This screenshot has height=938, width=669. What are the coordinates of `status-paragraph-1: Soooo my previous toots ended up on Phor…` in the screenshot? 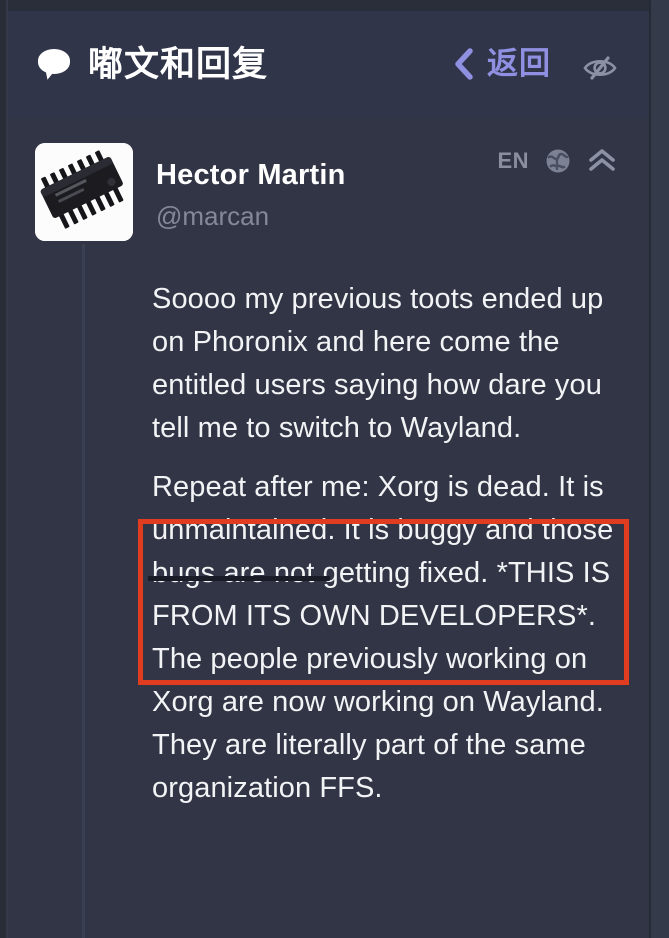 It's located at (378, 363).